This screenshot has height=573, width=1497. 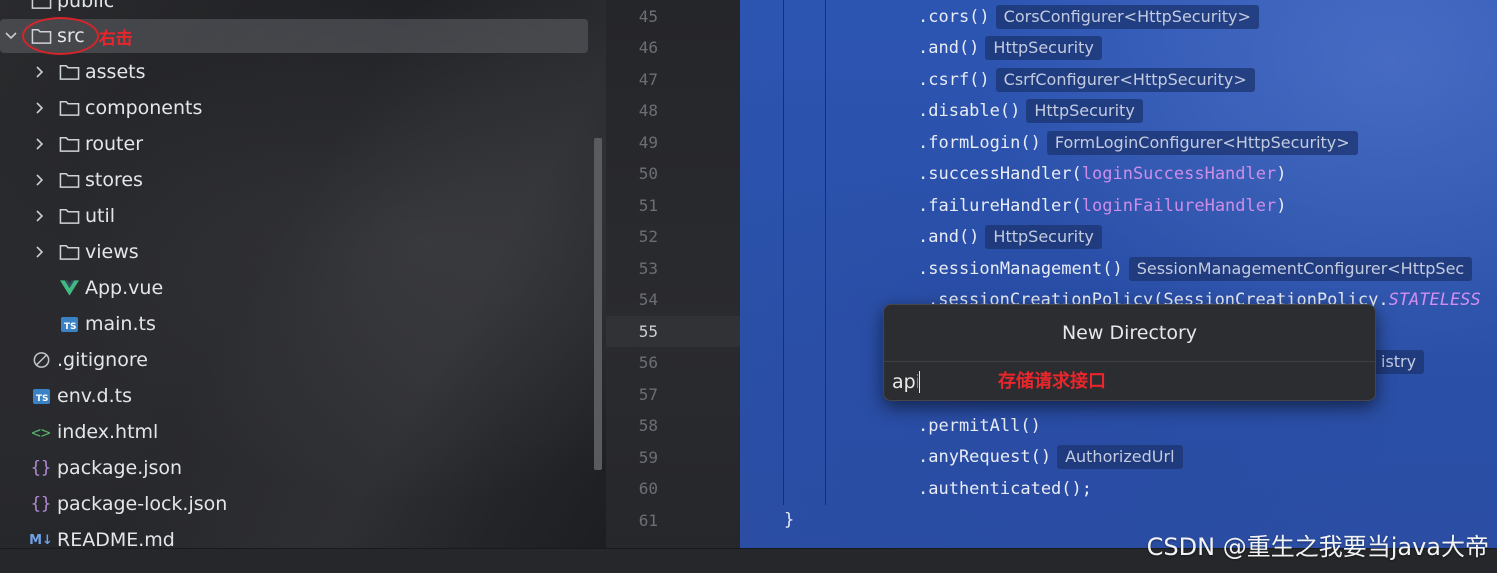 I want to click on line-number: 60, so click(x=648, y=488).